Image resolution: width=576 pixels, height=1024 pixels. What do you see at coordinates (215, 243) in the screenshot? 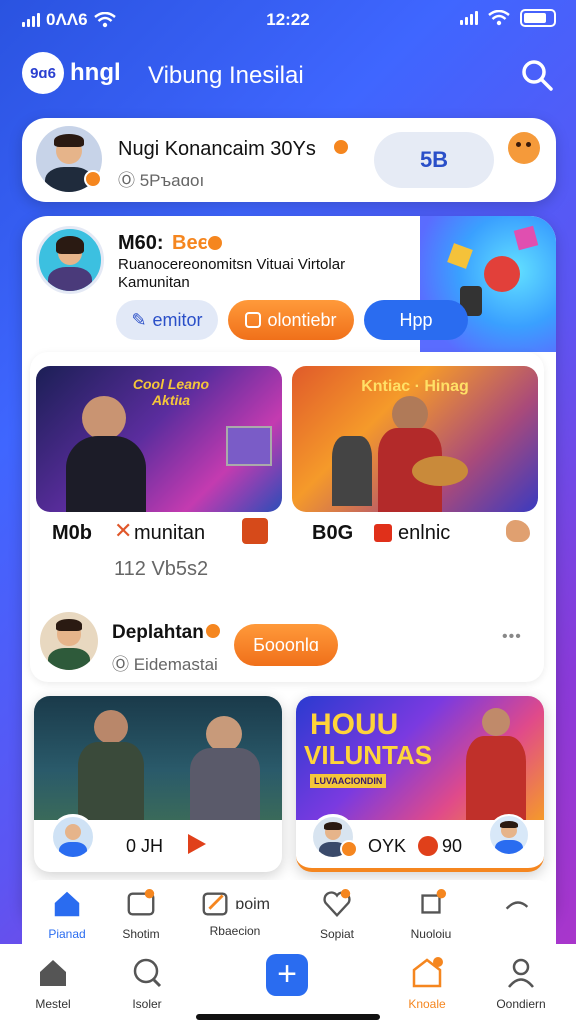
I see `feature-badge-icon` at bounding box center [215, 243].